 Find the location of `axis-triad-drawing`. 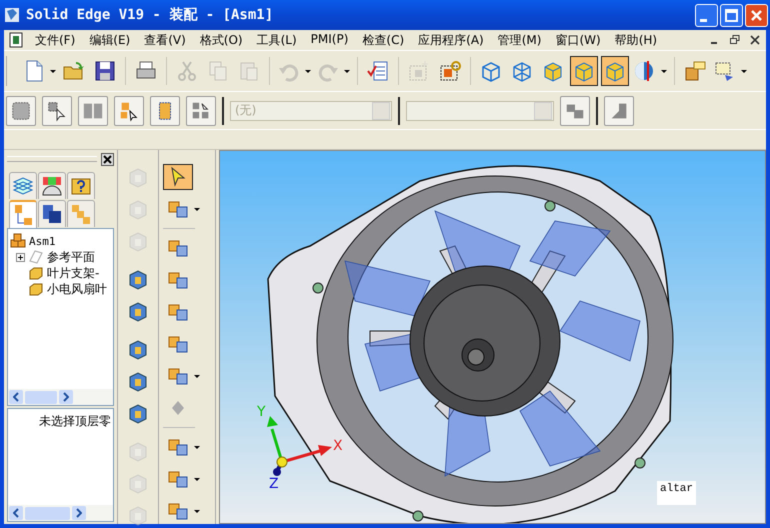

axis-triad-drawing is located at coordinates (299, 446).